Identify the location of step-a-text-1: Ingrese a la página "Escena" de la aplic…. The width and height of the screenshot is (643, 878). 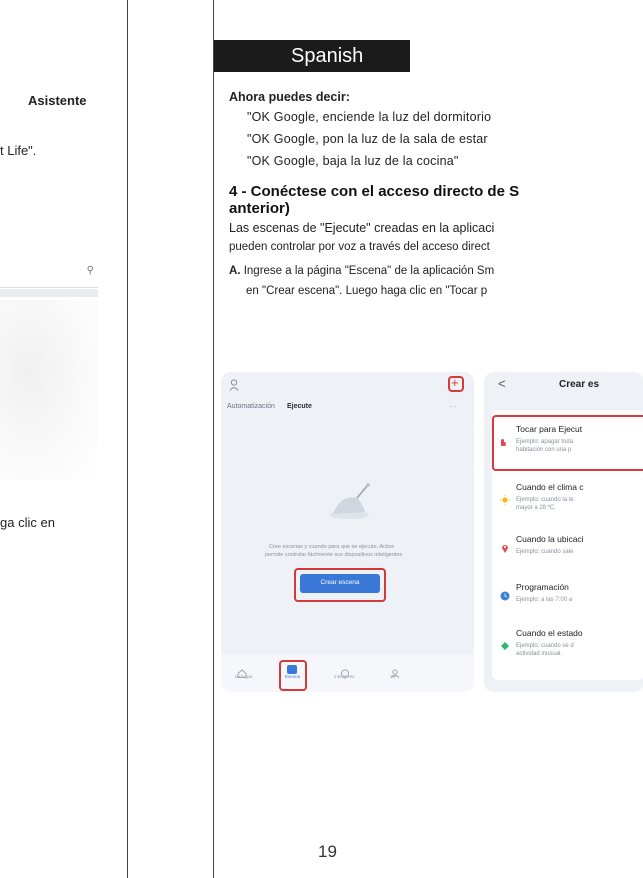
(369, 271).